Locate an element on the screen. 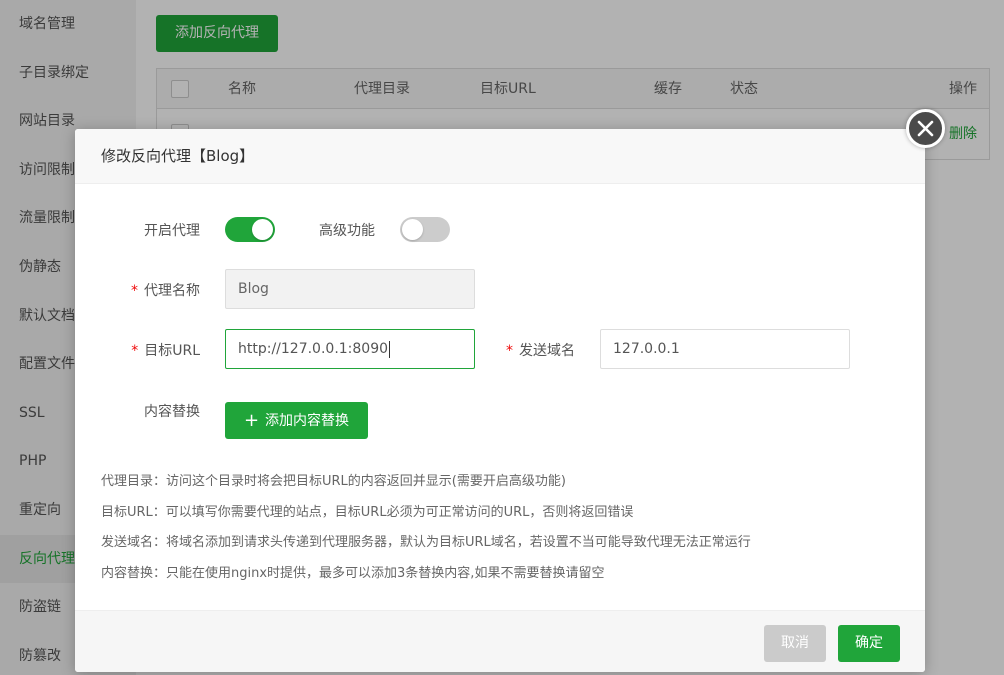 The width and height of the screenshot is (1004, 675). add-content-replace-label: 添加内容替换 is located at coordinates (307, 421).